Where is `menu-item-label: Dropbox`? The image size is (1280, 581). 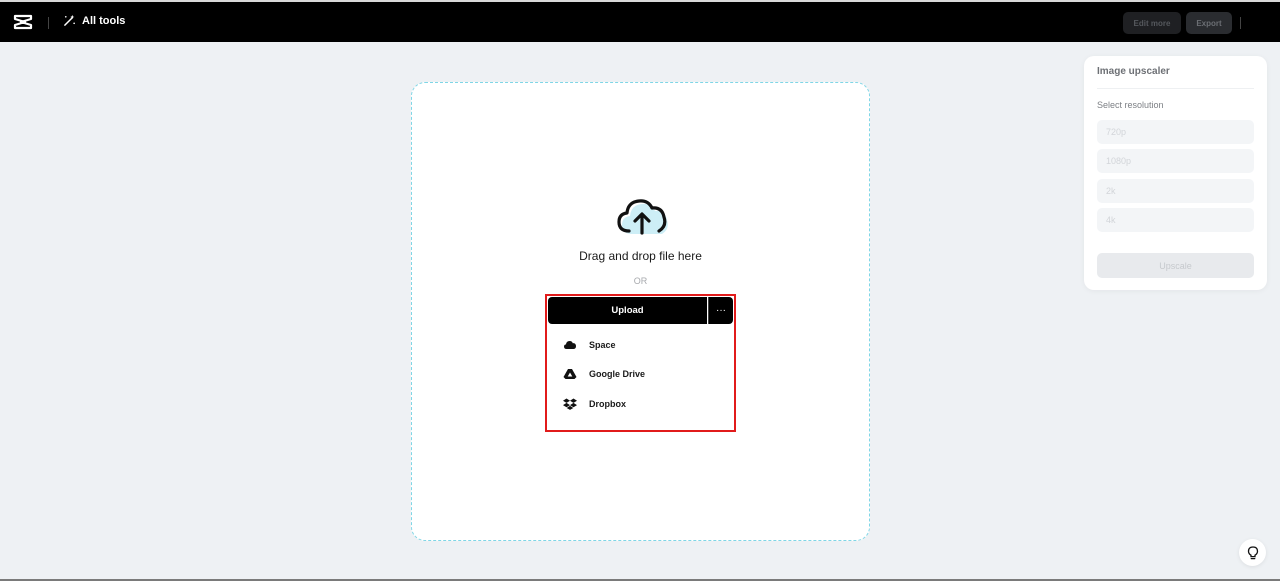 menu-item-label: Dropbox is located at coordinates (607, 403).